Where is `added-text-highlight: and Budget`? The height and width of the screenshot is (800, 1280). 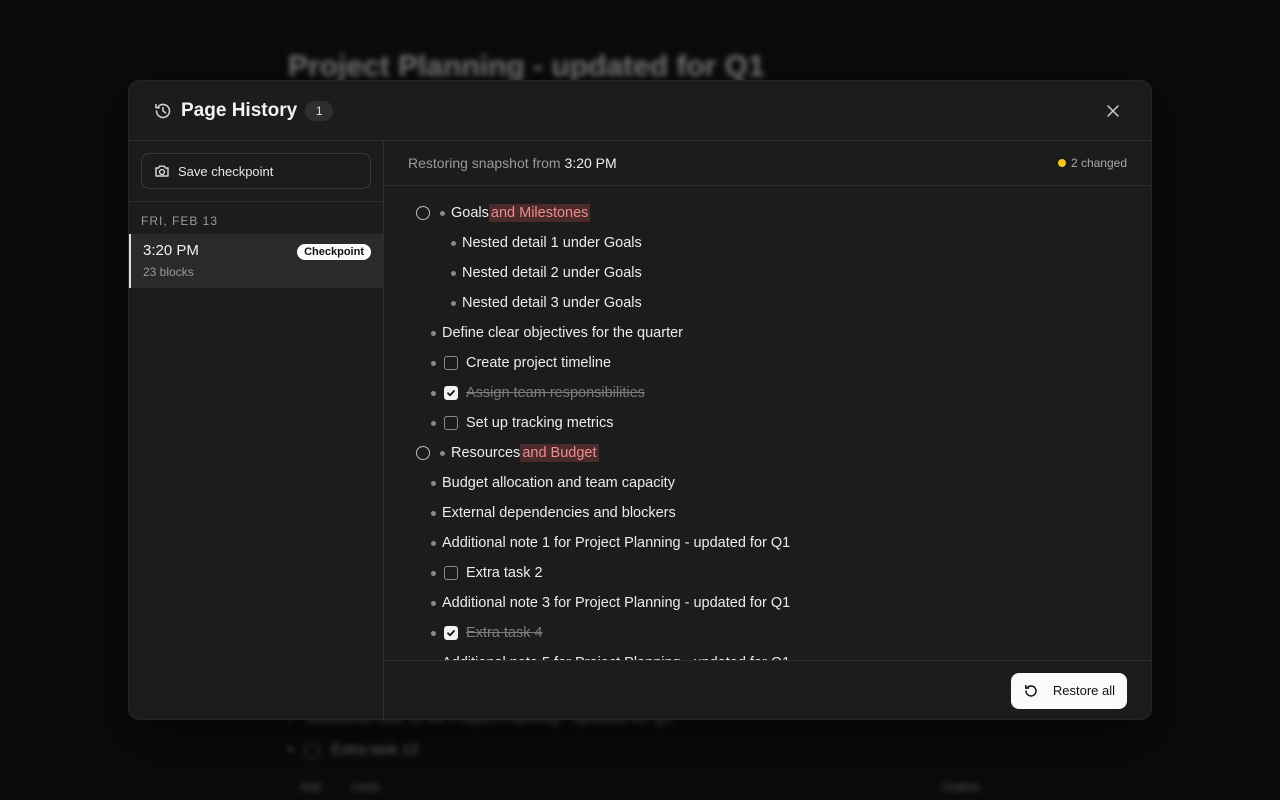
added-text-highlight: and Budget is located at coordinates (559, 453).